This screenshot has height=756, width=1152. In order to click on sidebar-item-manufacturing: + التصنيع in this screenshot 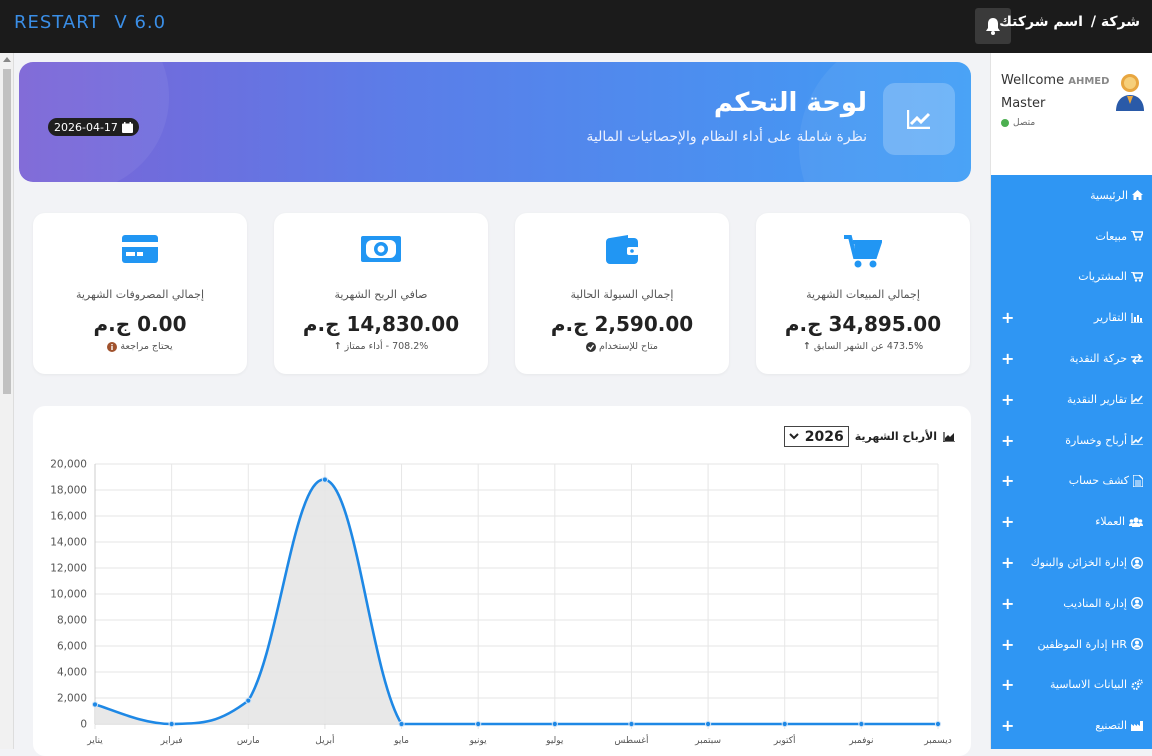, I will do `click(1071, 725)`.